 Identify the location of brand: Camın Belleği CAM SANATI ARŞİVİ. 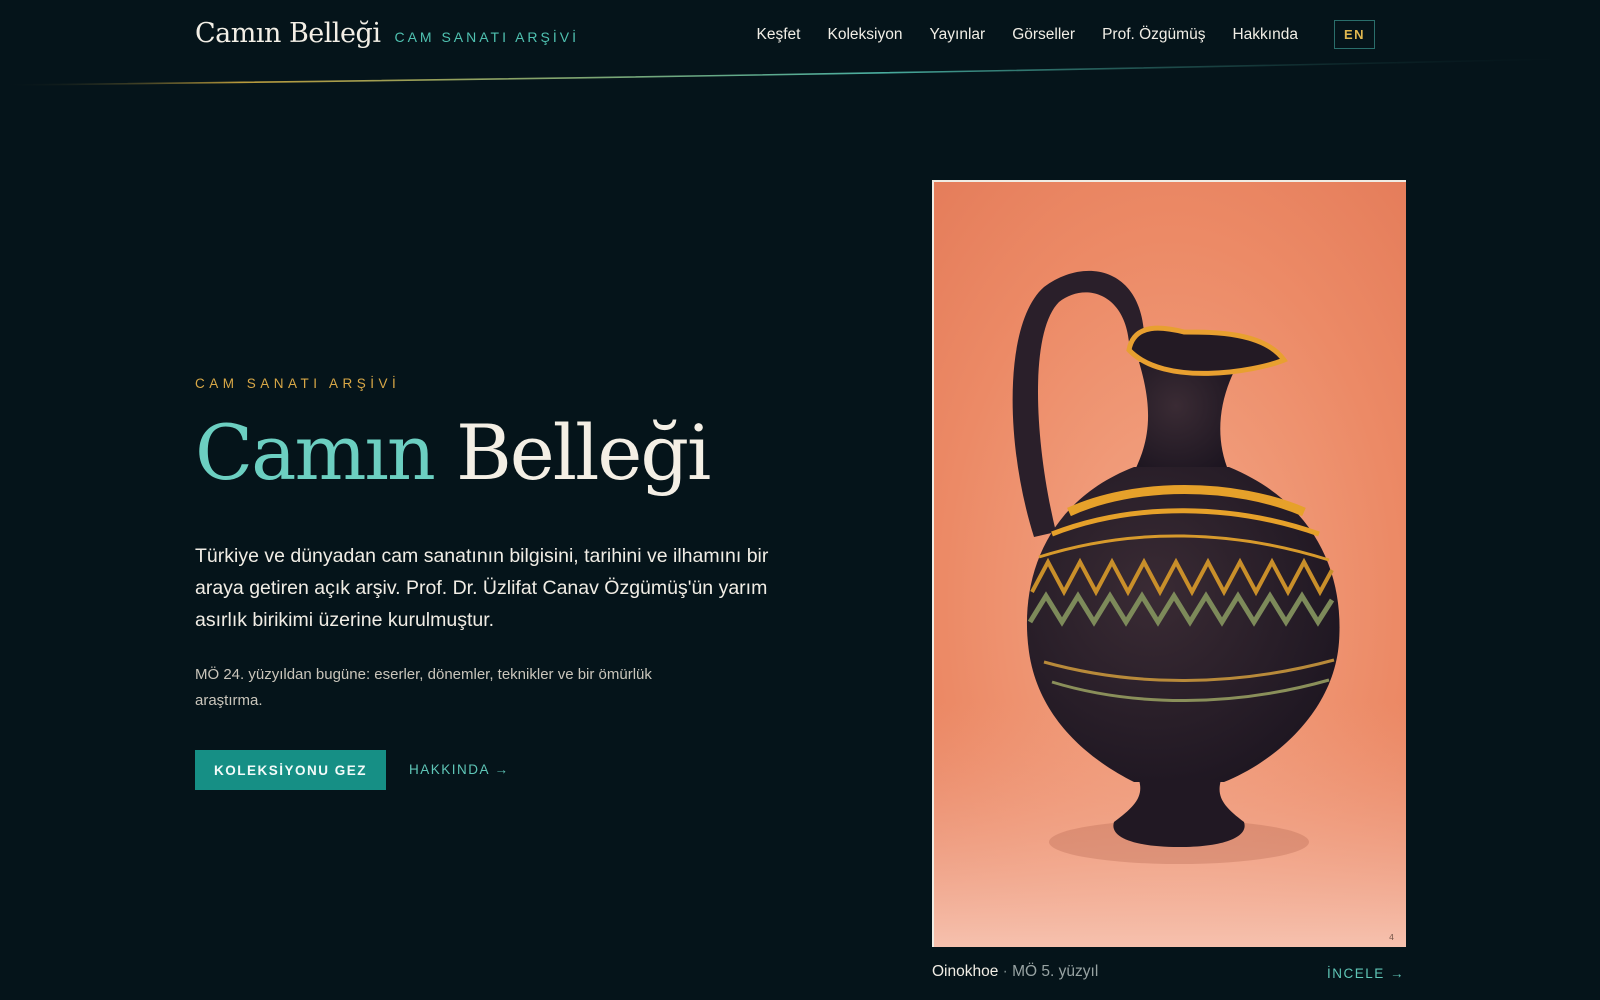
(387, 33).